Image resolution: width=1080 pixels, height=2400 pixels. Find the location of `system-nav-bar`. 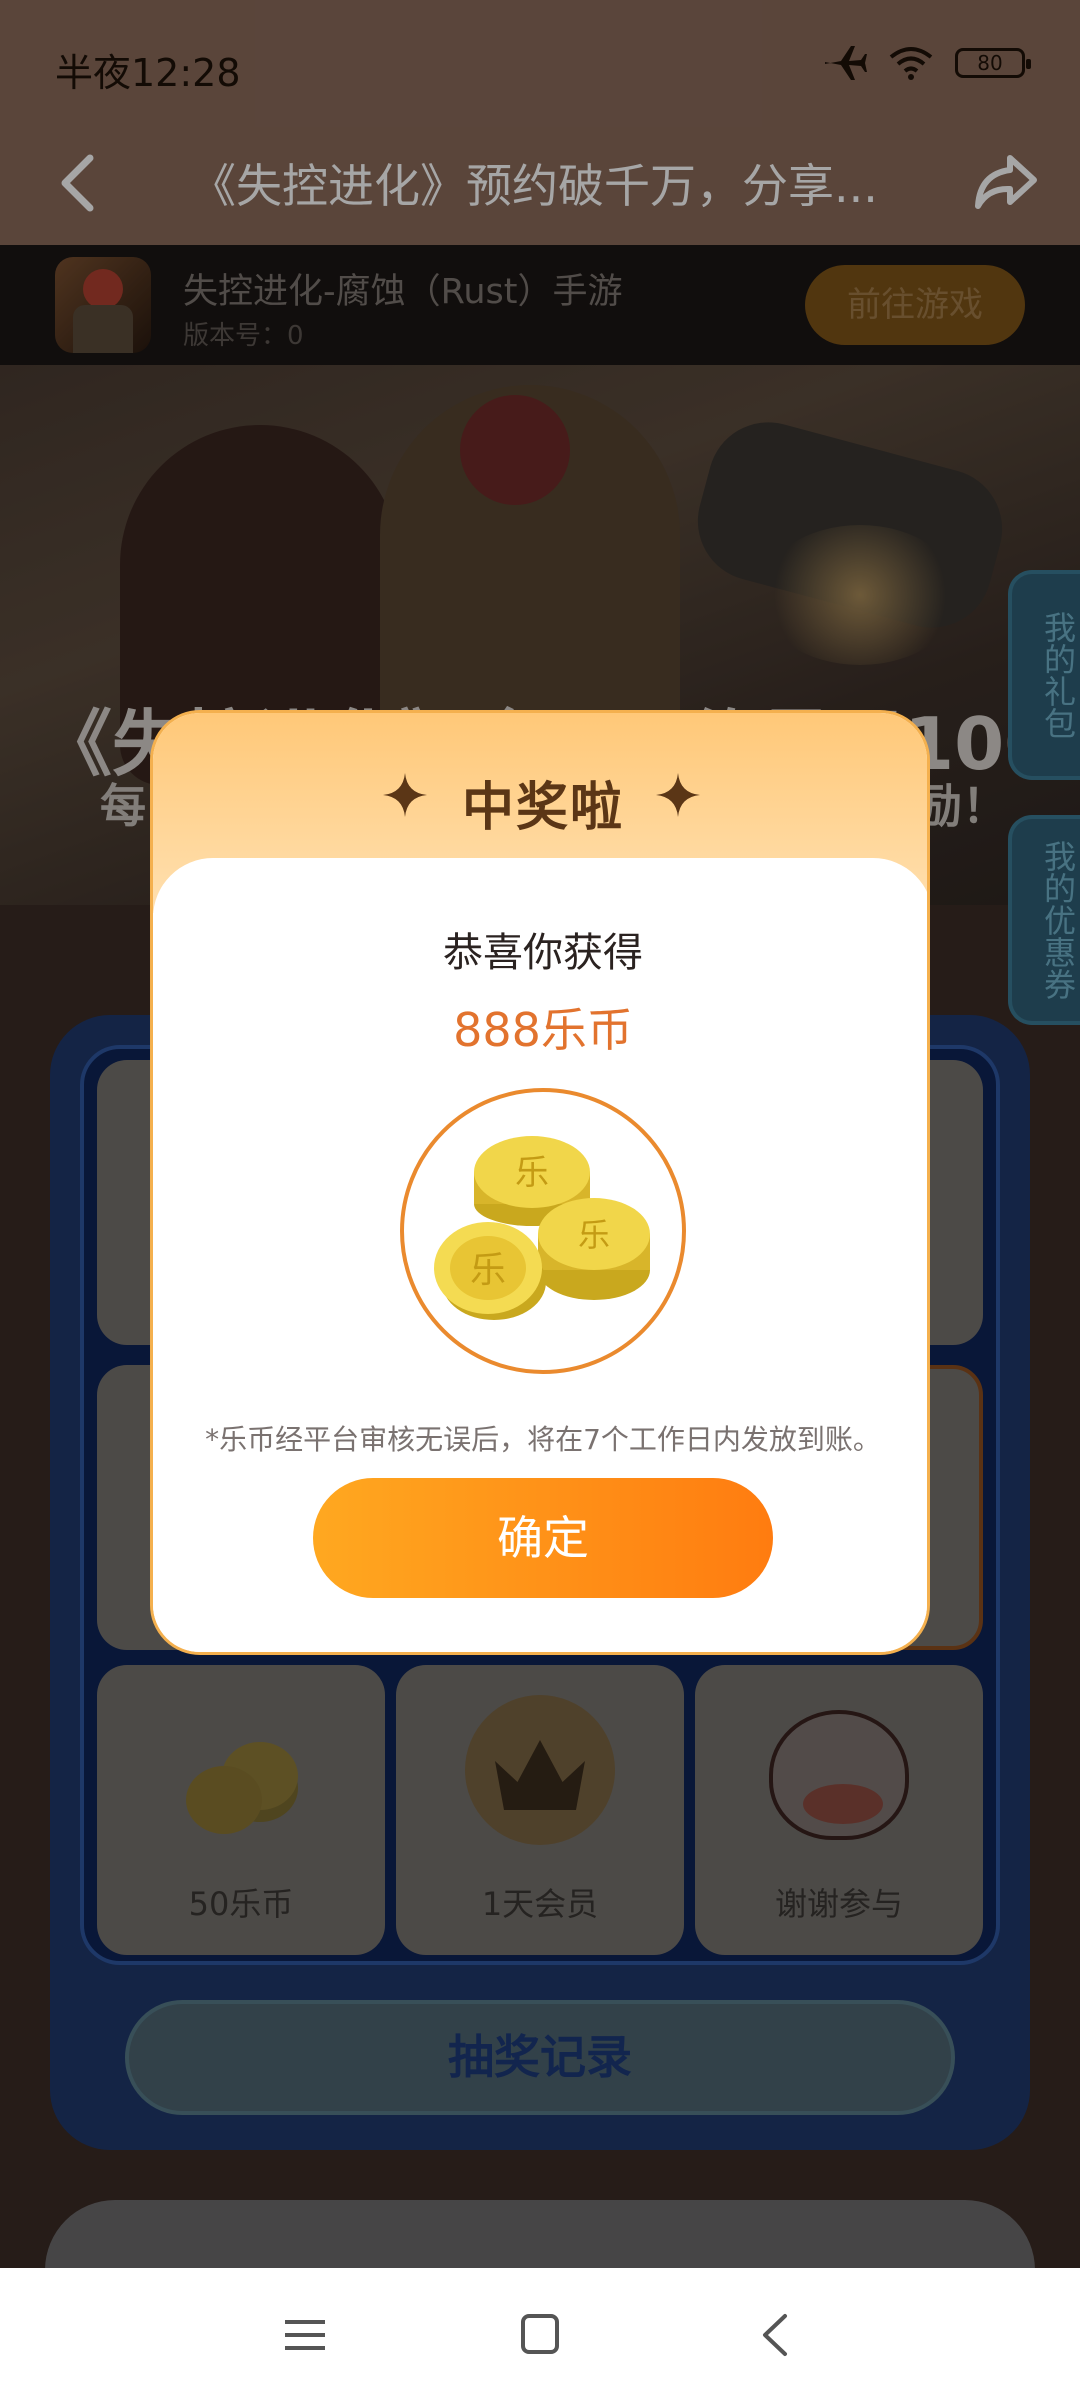

system-nav-bar is located at coordinates (540, 2334).